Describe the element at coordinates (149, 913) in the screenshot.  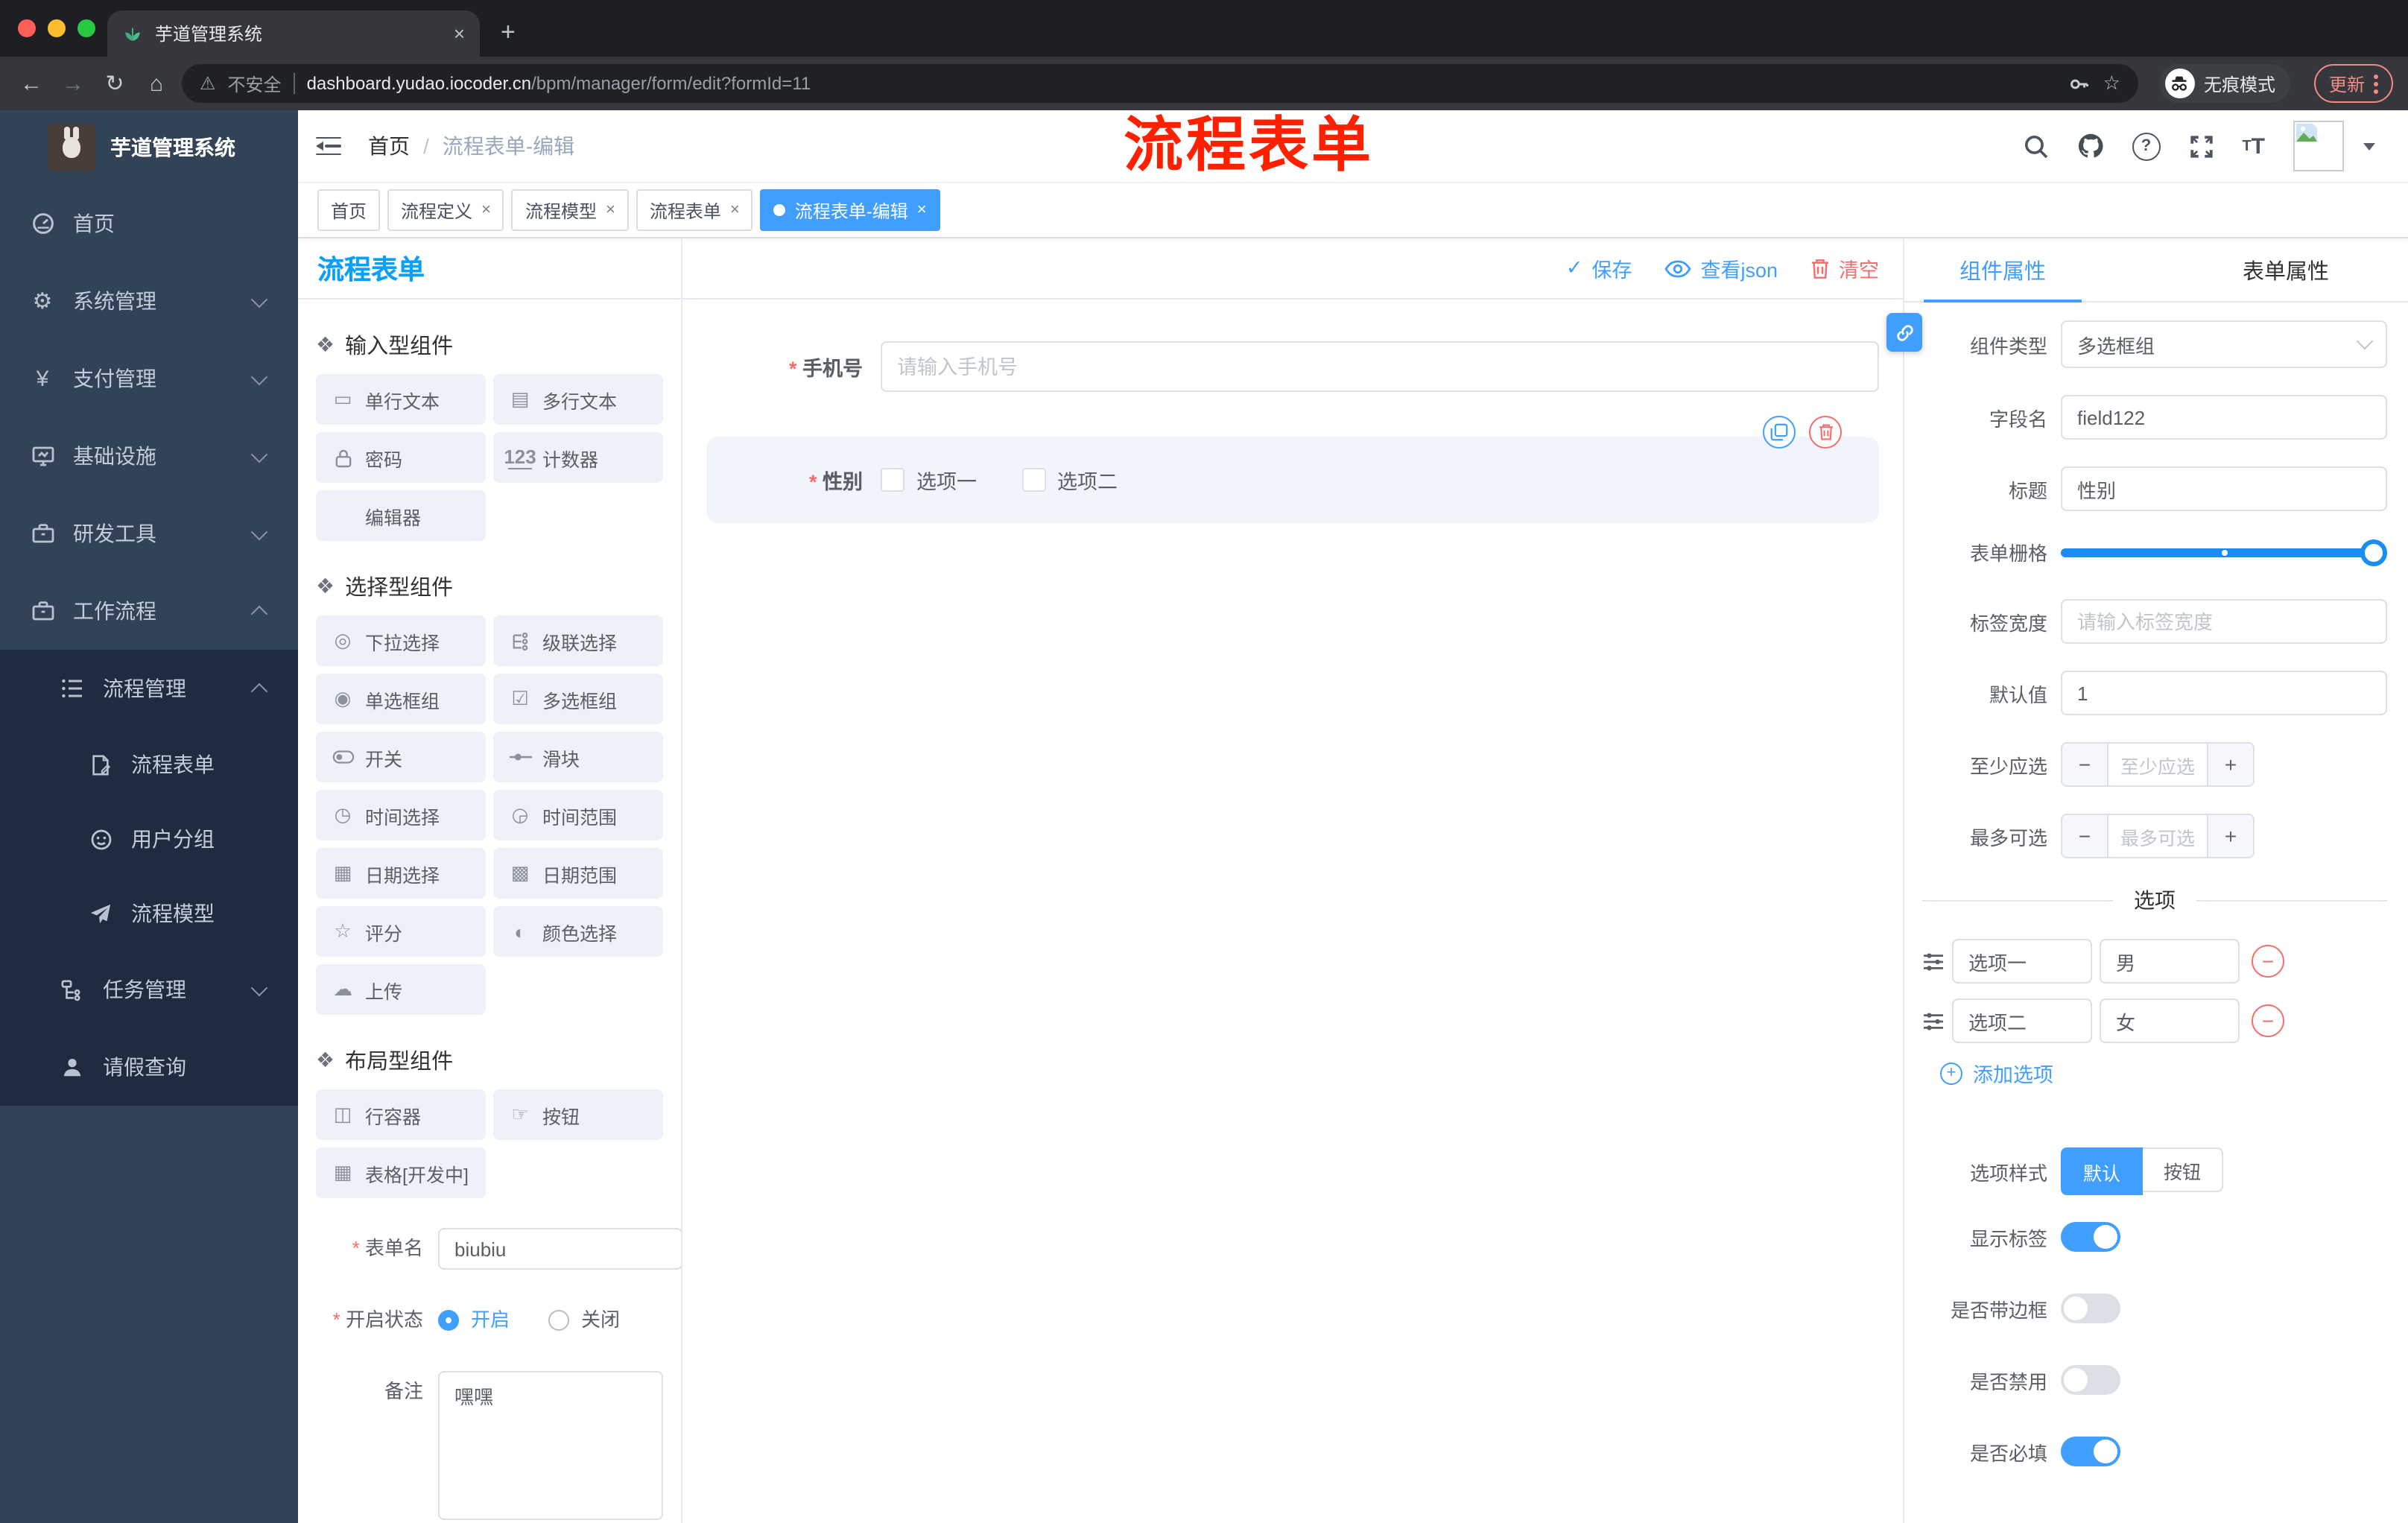
I see `sidebar-item-process-model: 流程模型` at that location.